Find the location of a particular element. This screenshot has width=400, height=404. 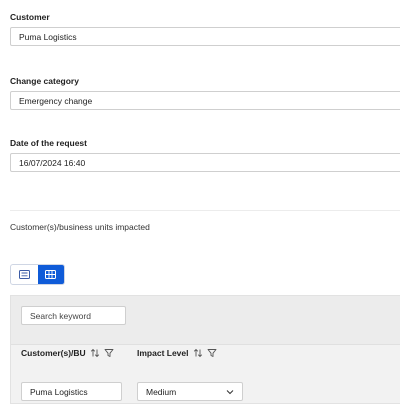

column-header-impact-level: Impact Level is located at coordinates (177, 353).